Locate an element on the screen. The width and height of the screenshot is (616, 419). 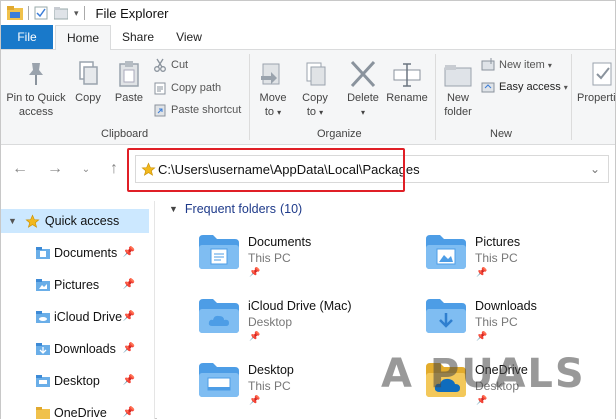
pin-label-line1: Pin to Quick is located at coordinates (36, 98).